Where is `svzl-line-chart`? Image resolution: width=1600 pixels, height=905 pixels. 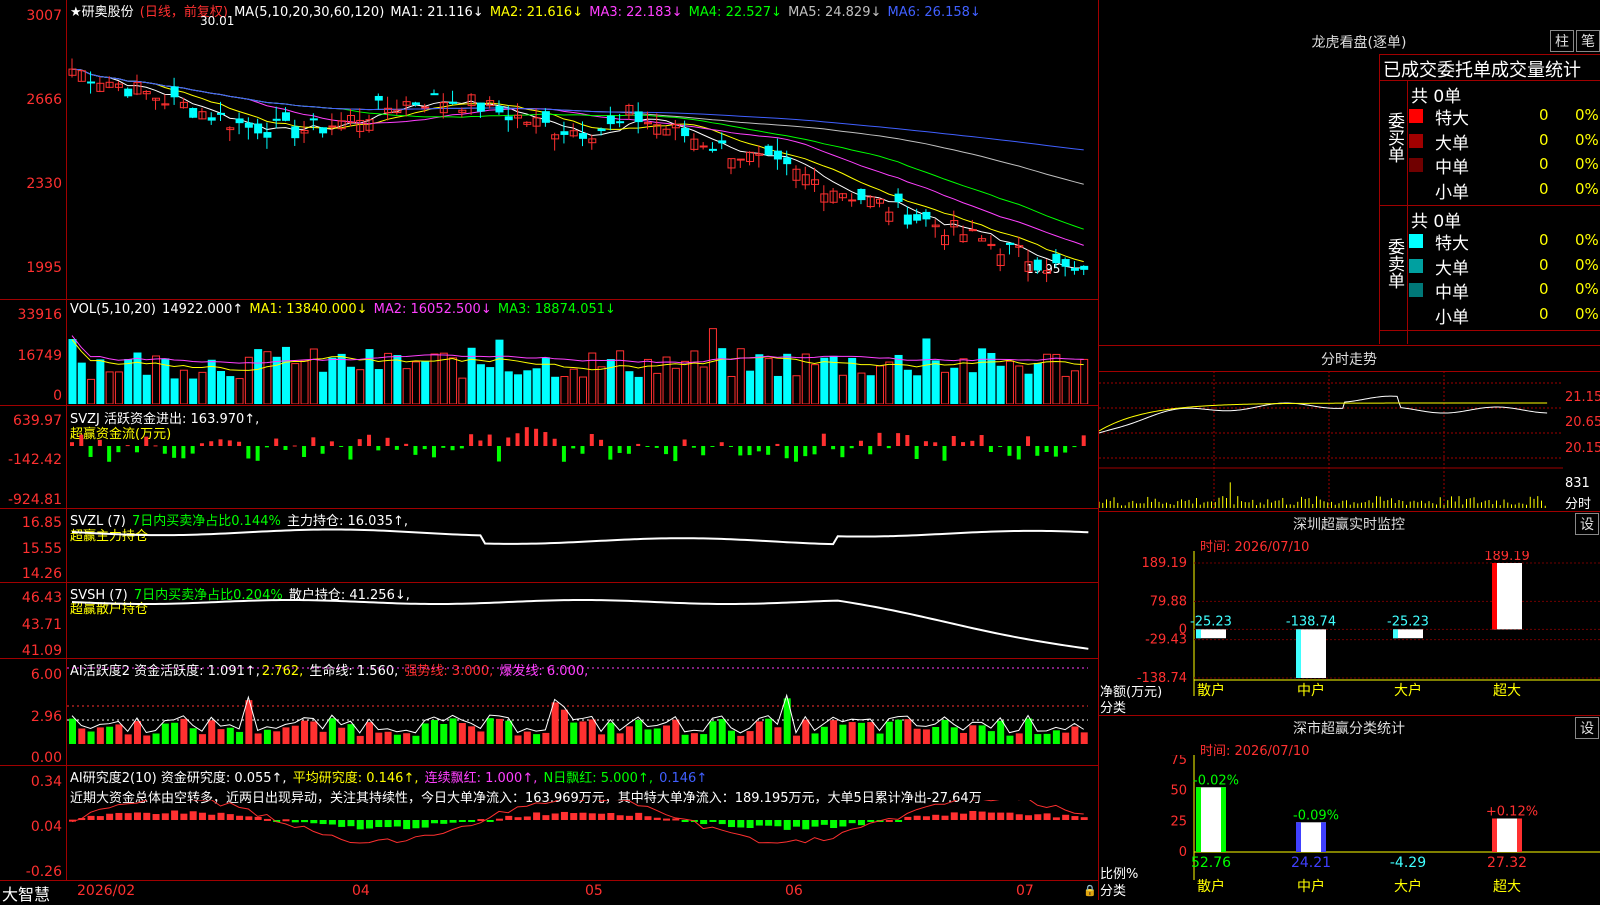
svzl-line-chart is located at coordinates (582, 546).